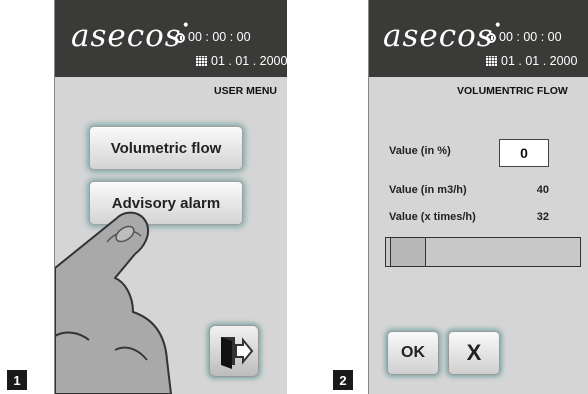 This screenshot has height=394, width=588. Describe the element at coordinates (483, 252) in the screenshot. I see `flow-slider` at that location.